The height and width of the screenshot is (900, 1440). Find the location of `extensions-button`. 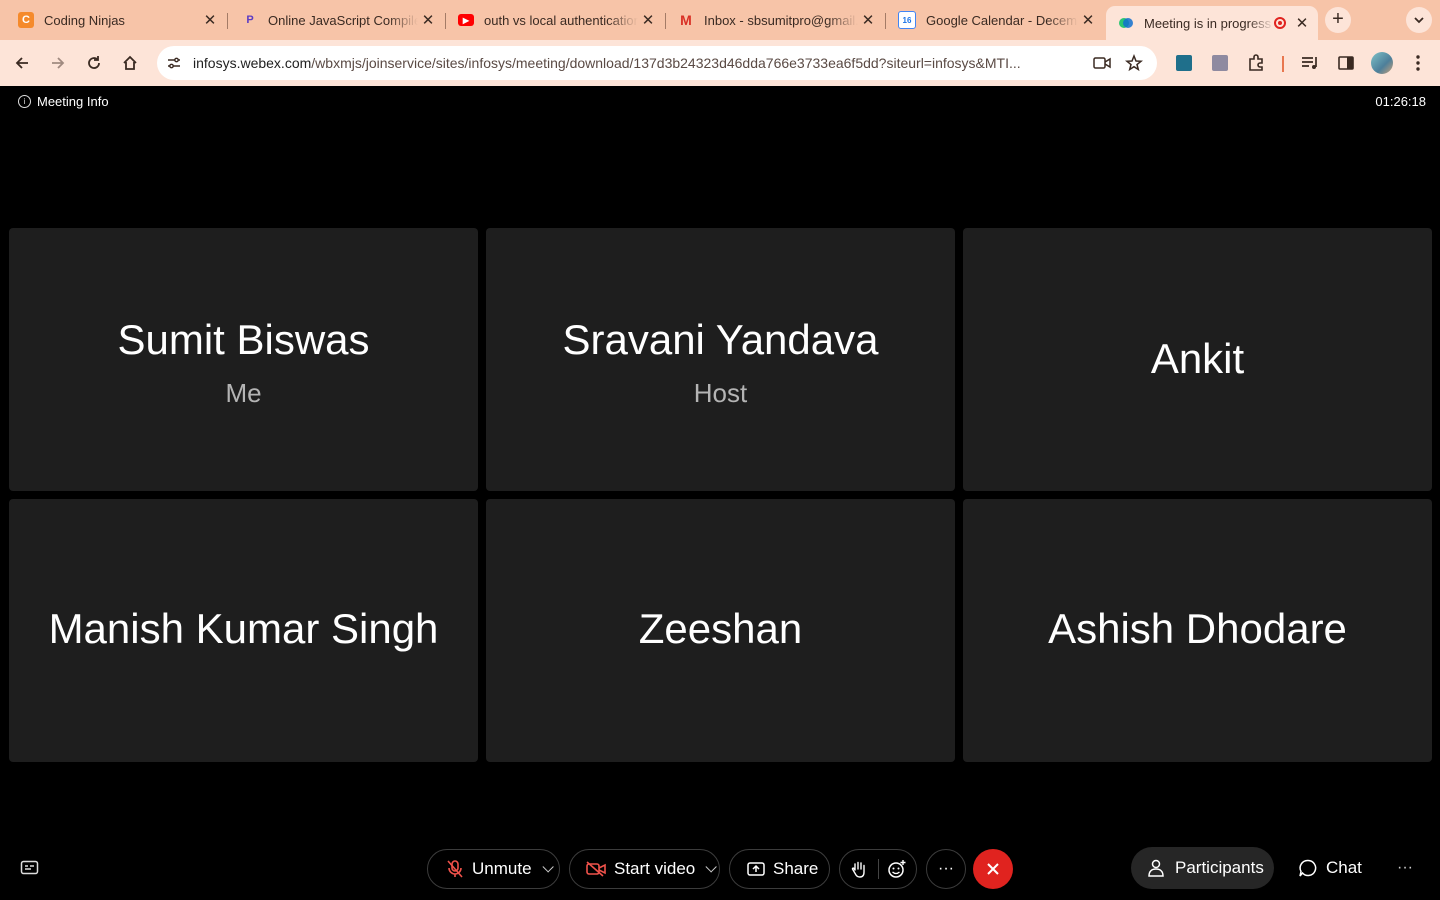

extensions-button is located at coordinates (1256, 63).